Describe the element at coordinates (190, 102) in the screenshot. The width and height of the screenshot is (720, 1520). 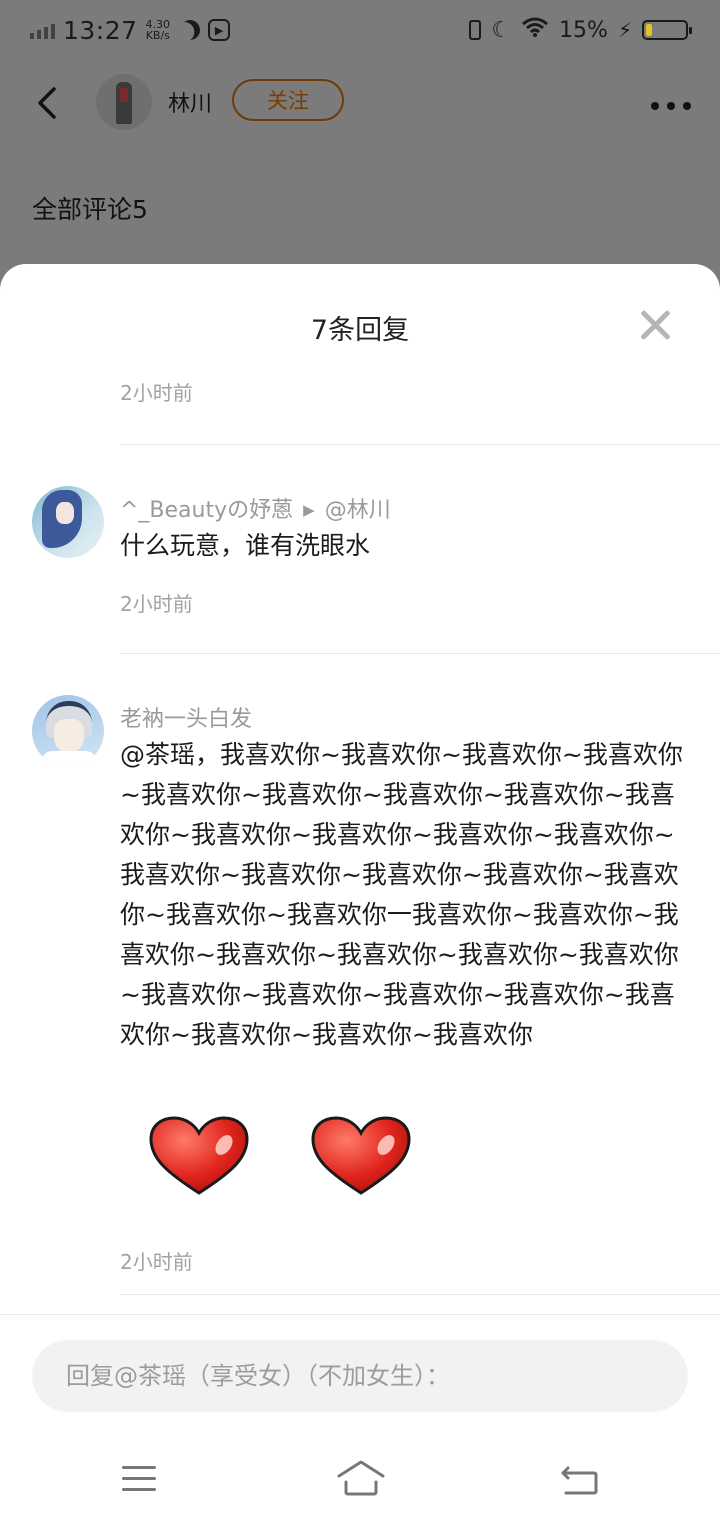
I see `username: 林川` at that location.